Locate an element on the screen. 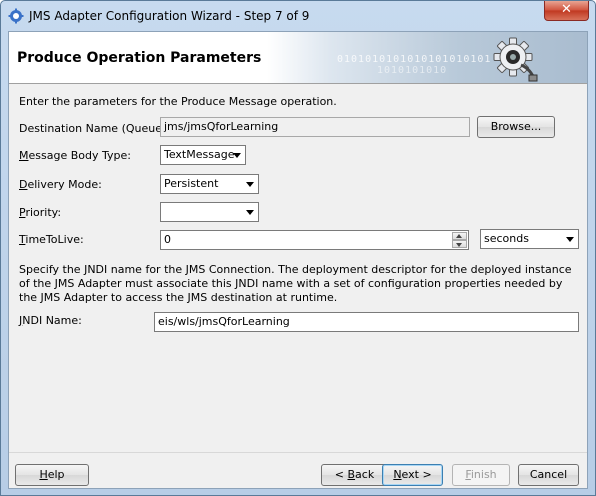 This screenshot has width=596, height=496. label-text: imeToLive: is located at coordinates (54, 239).